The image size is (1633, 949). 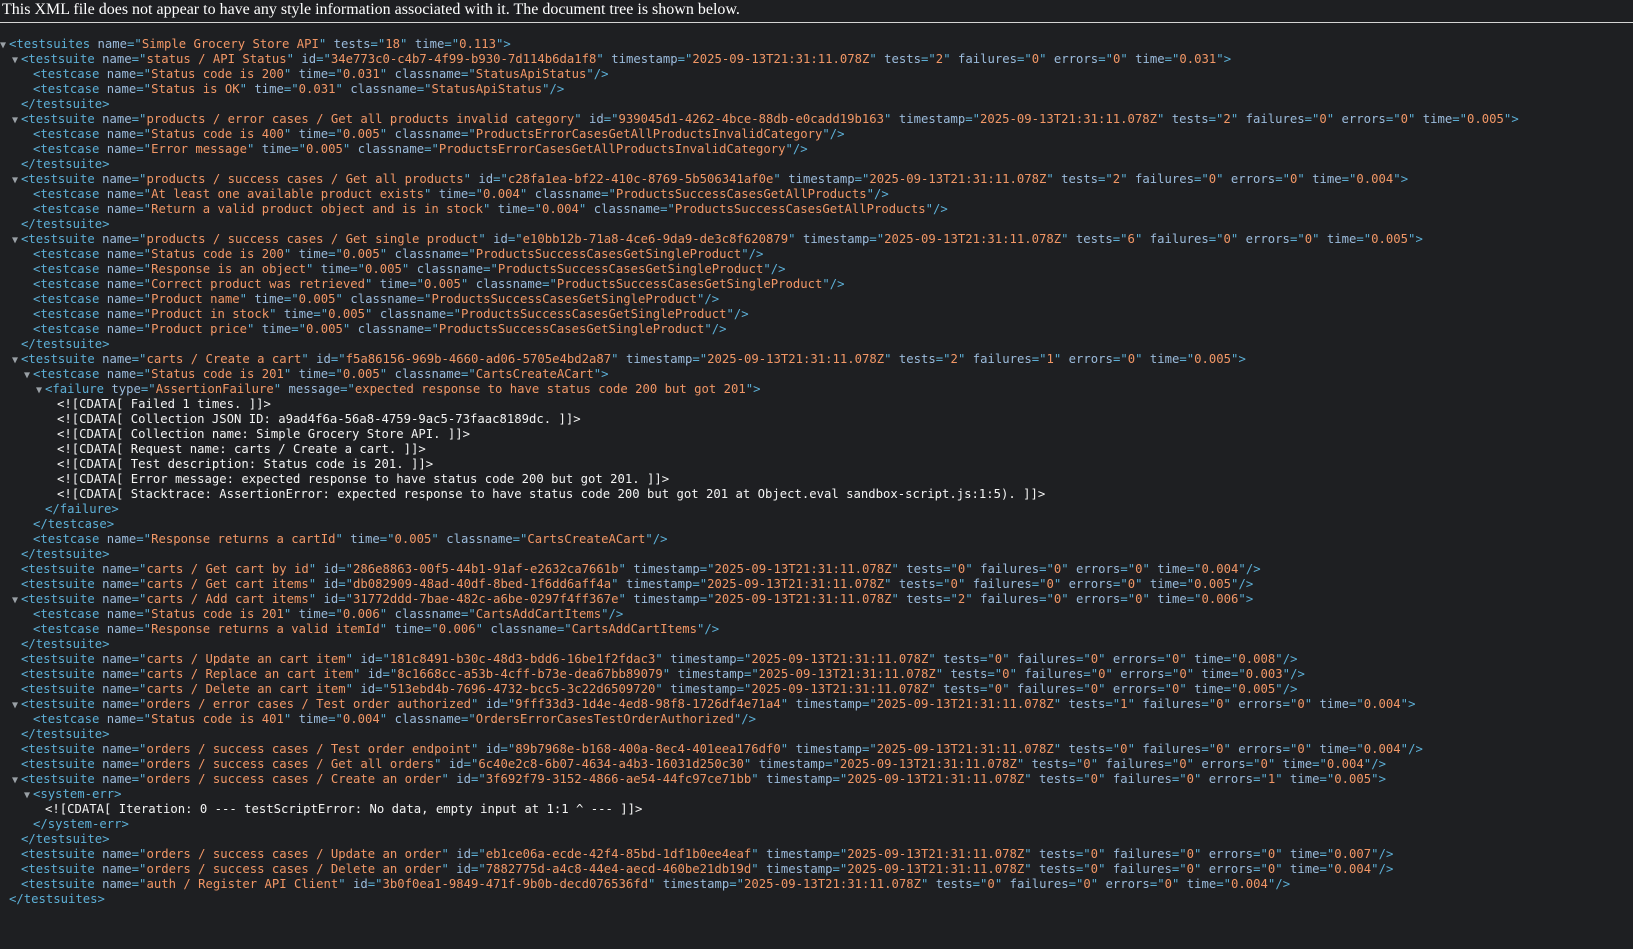 What do you see at coordinates (294, 854) in the screenshot?
I see `attribute-value: orders / success cases / Update an order` at bounding box center [294, 854].